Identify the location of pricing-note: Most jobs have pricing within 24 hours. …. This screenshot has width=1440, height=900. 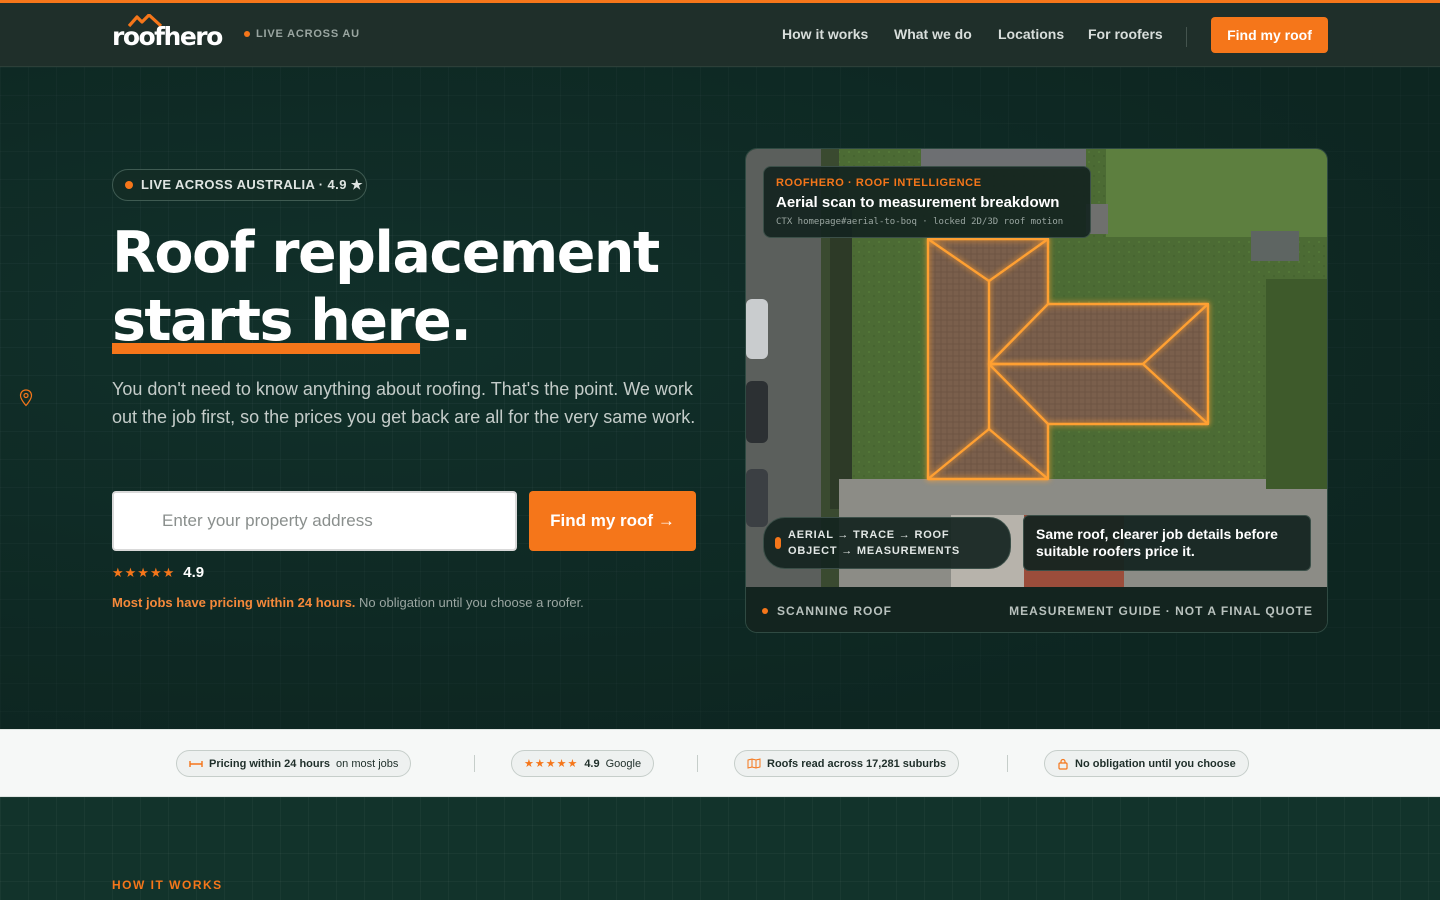
(348, 602).